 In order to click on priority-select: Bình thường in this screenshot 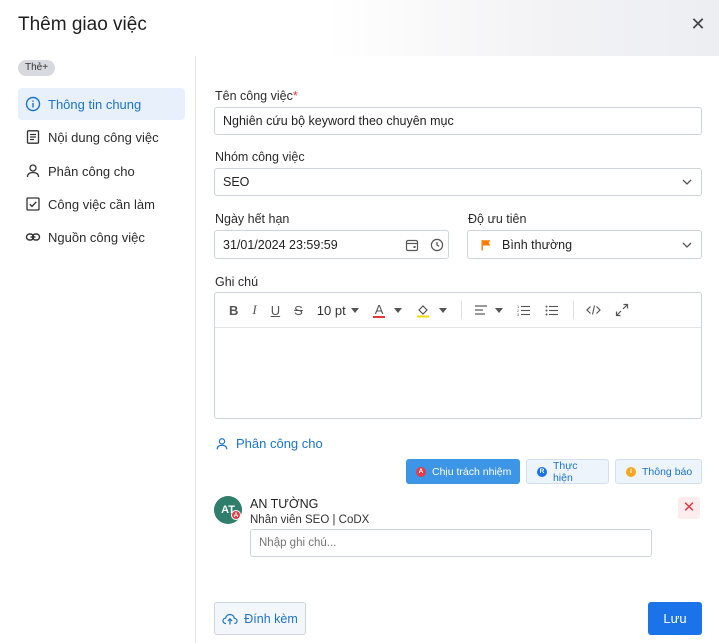, I will do `click(584, 244)`.